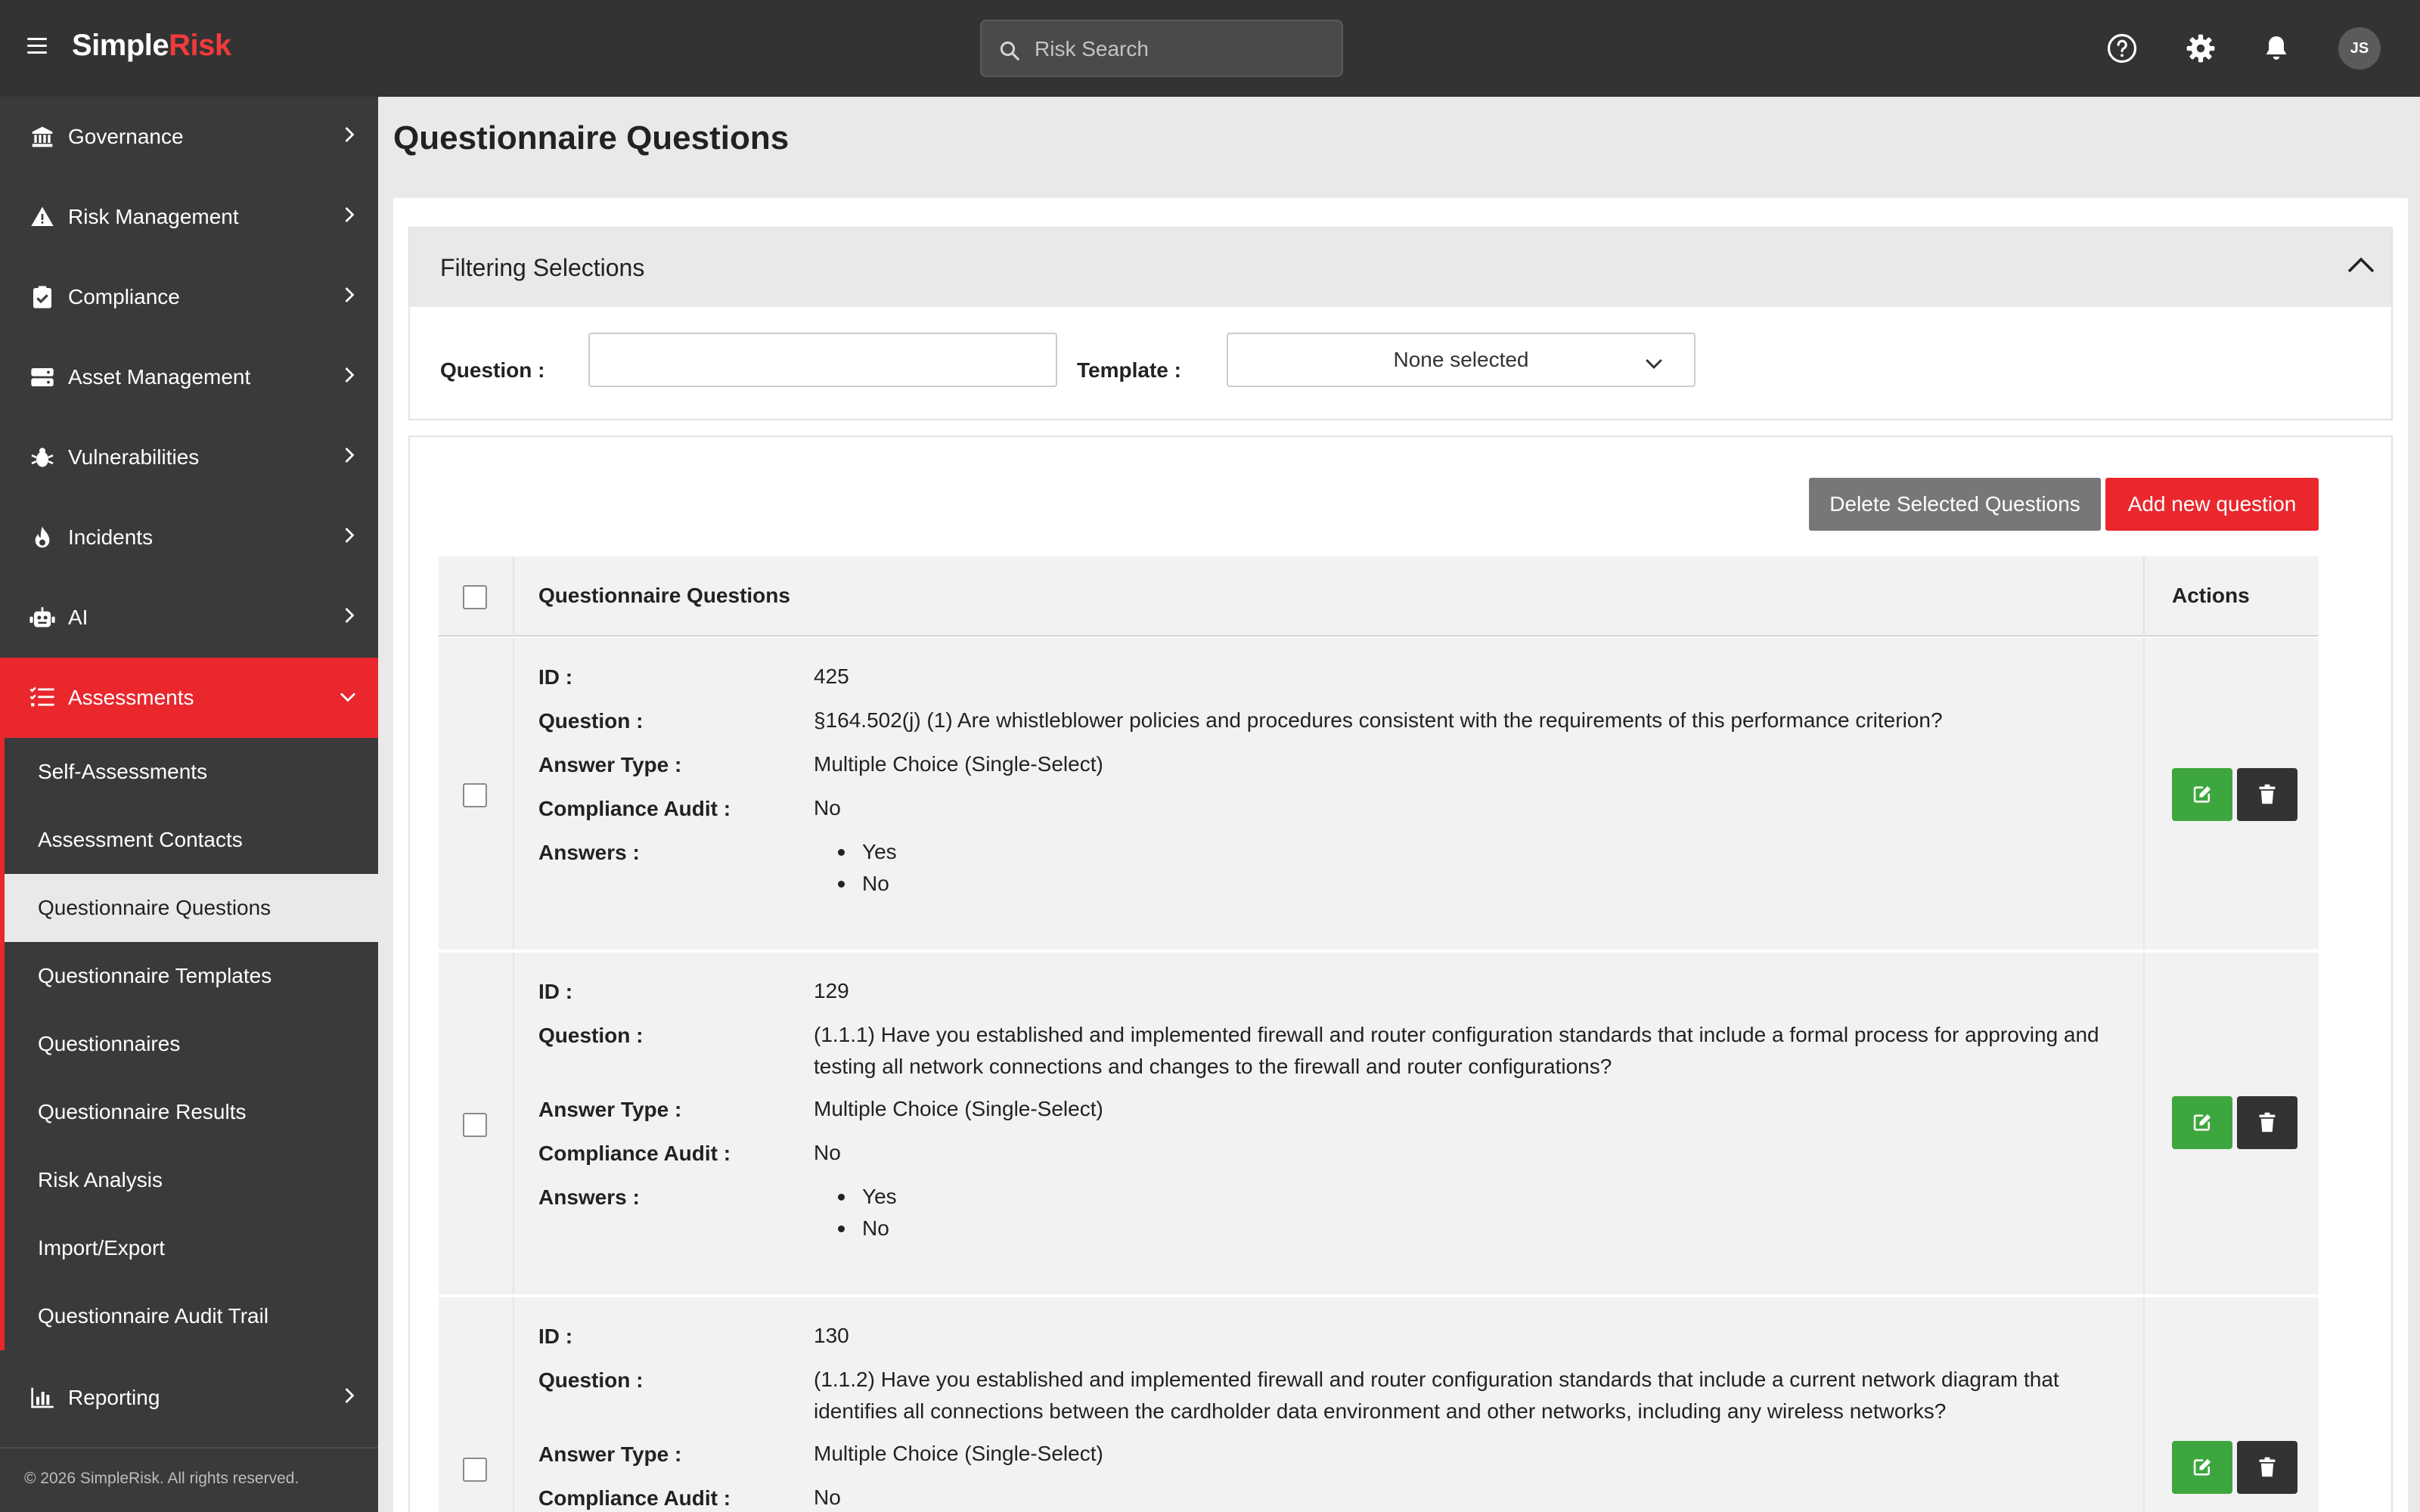  What do you see at coordinates (855, 1228) in the screenshot?
I see `answer-item: No` at bounding box center [855, 1228].